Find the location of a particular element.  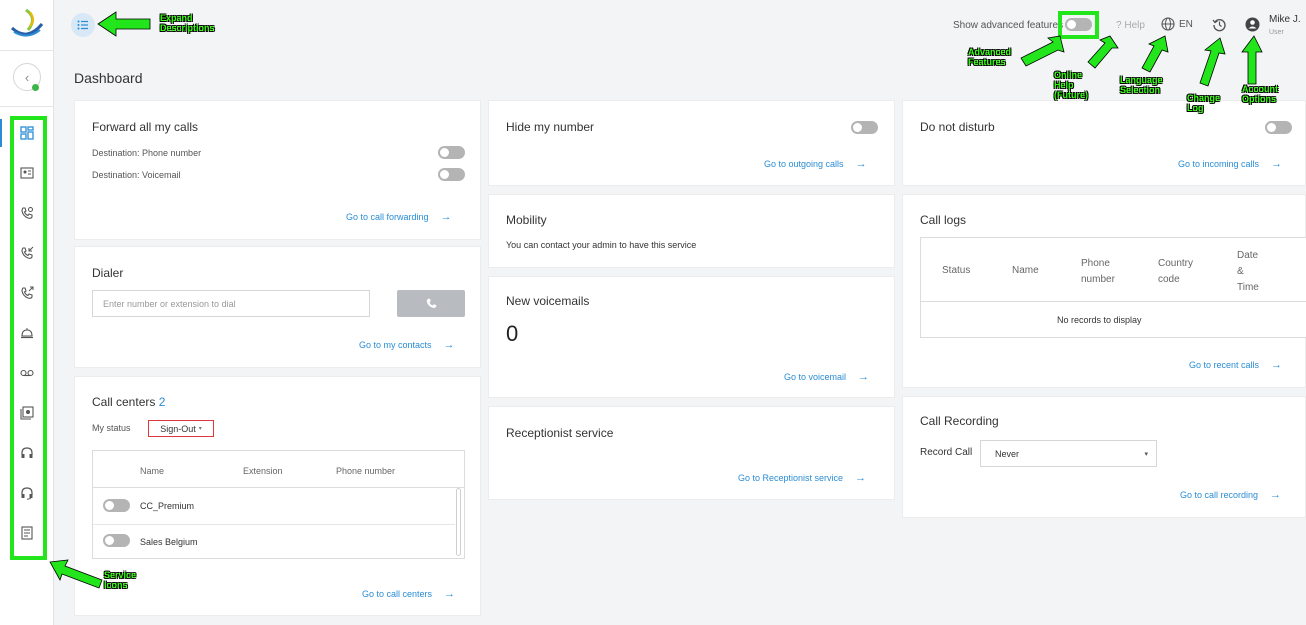

account-arrow is located at coordinates (1252, 60).